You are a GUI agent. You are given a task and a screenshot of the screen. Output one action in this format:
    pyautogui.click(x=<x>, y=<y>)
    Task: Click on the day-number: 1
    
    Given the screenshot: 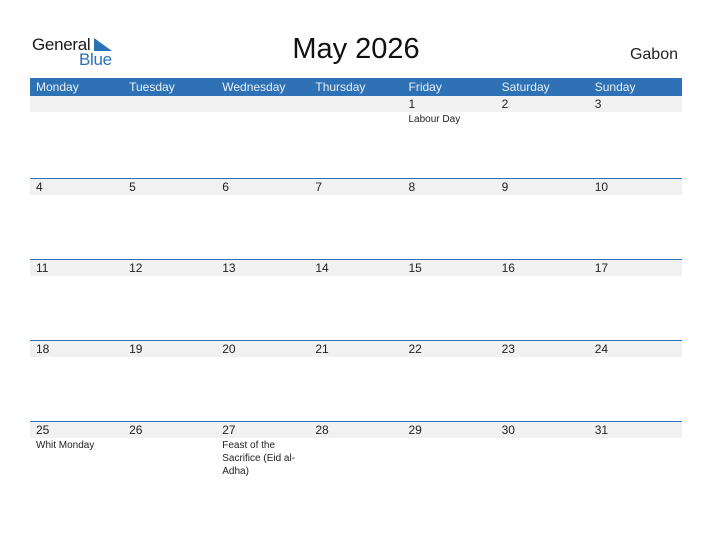 What is the action you would take?
    pyautogui.click(x=412, y=104)
    